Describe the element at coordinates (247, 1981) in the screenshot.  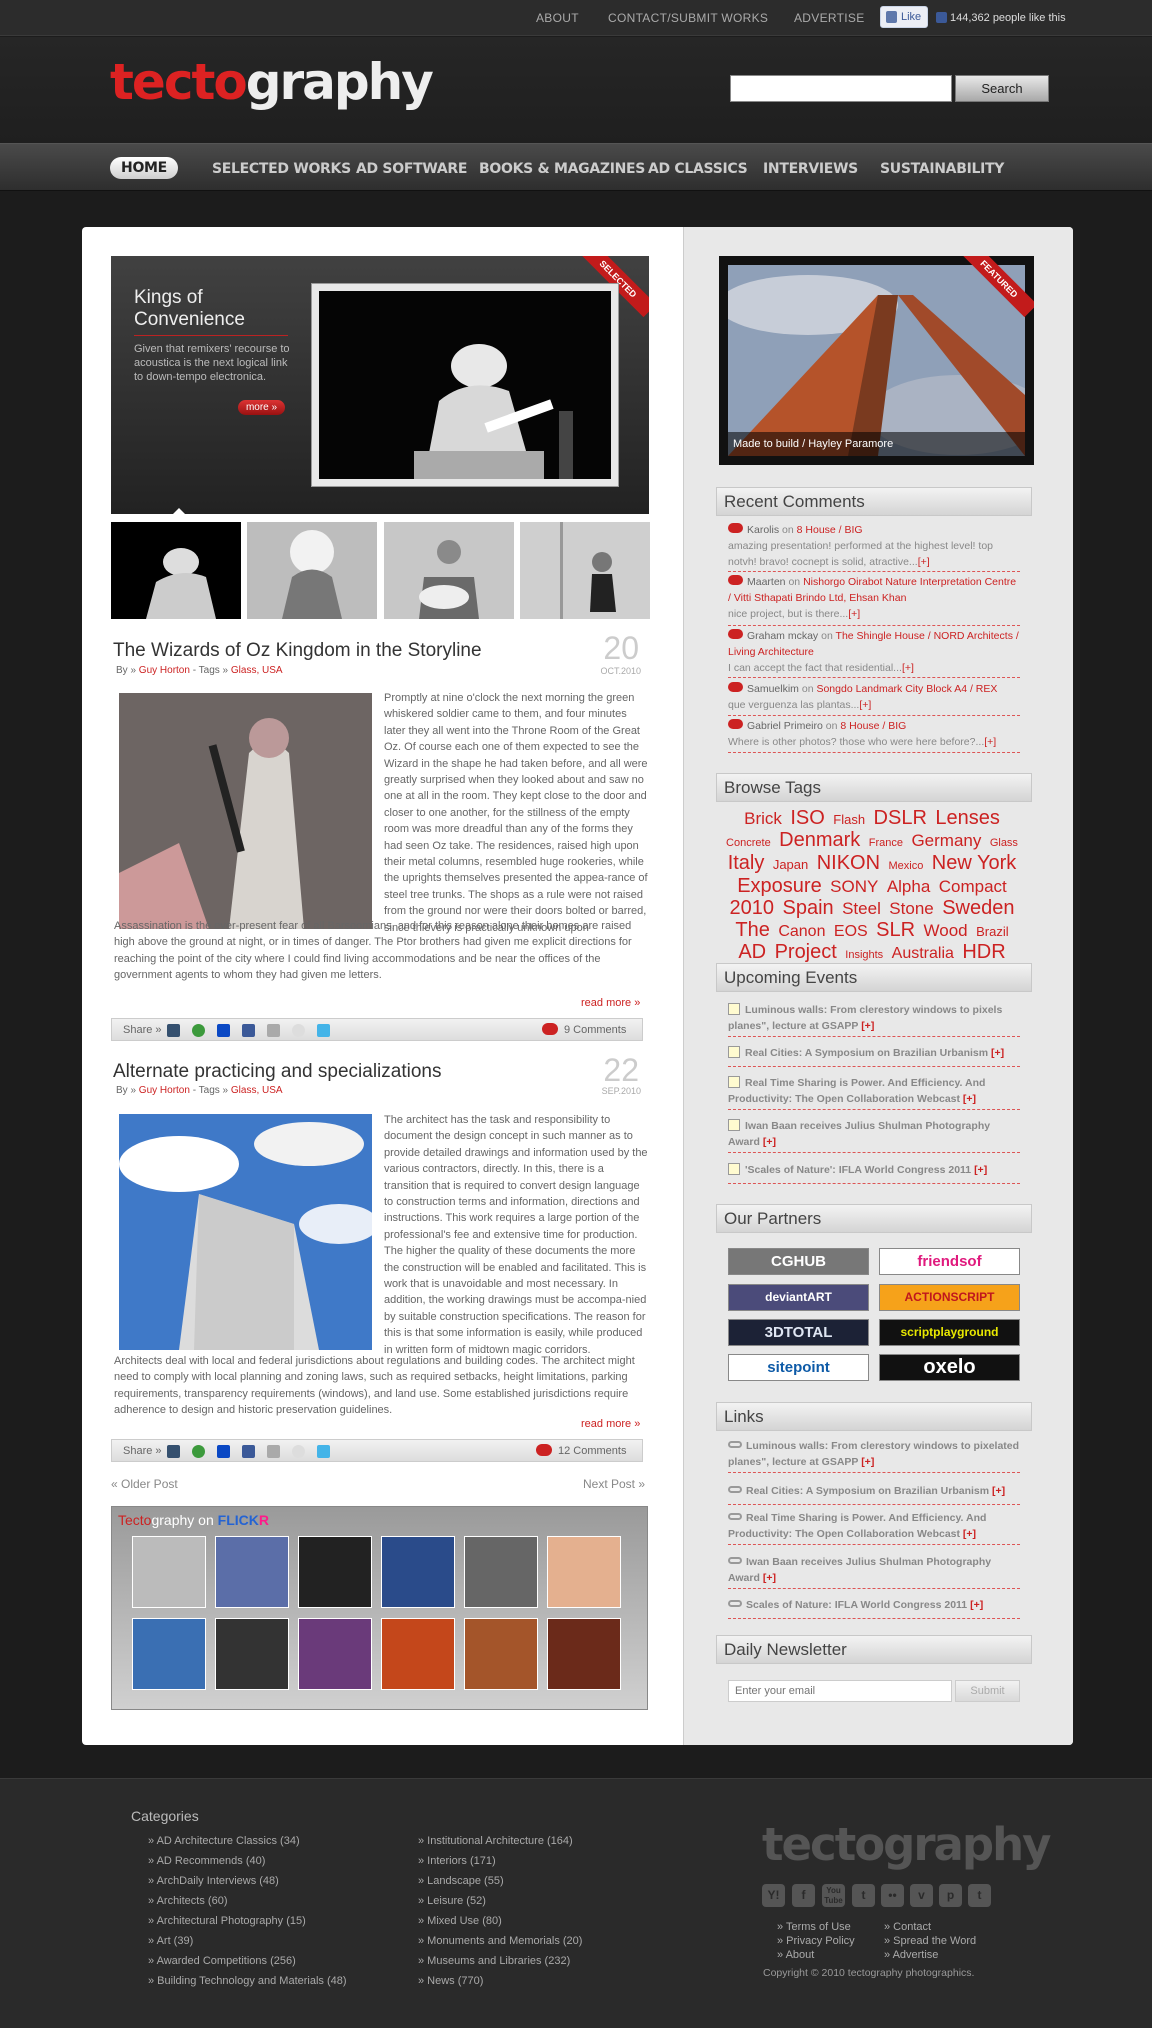
I see `category-link: » Building Technology and Materials (48)` at that location.